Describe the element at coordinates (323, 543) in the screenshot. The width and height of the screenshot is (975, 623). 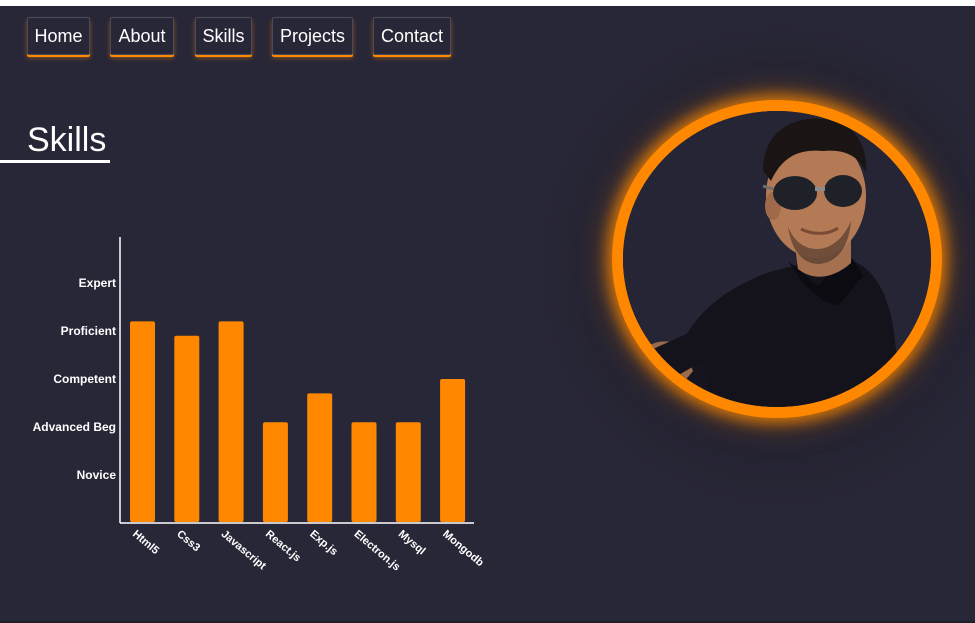
I see `x-tick-label: Exp.js` at that location.